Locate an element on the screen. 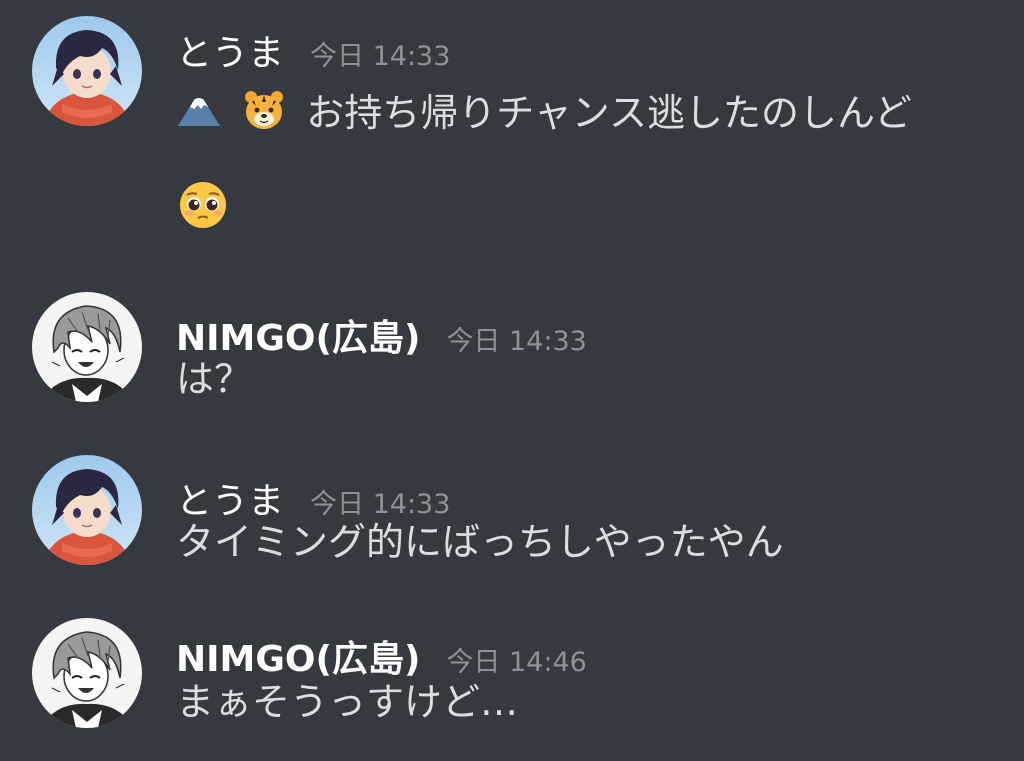  message-content: タイミング的にばっちしやったやん is located at coordinates (480, 543).